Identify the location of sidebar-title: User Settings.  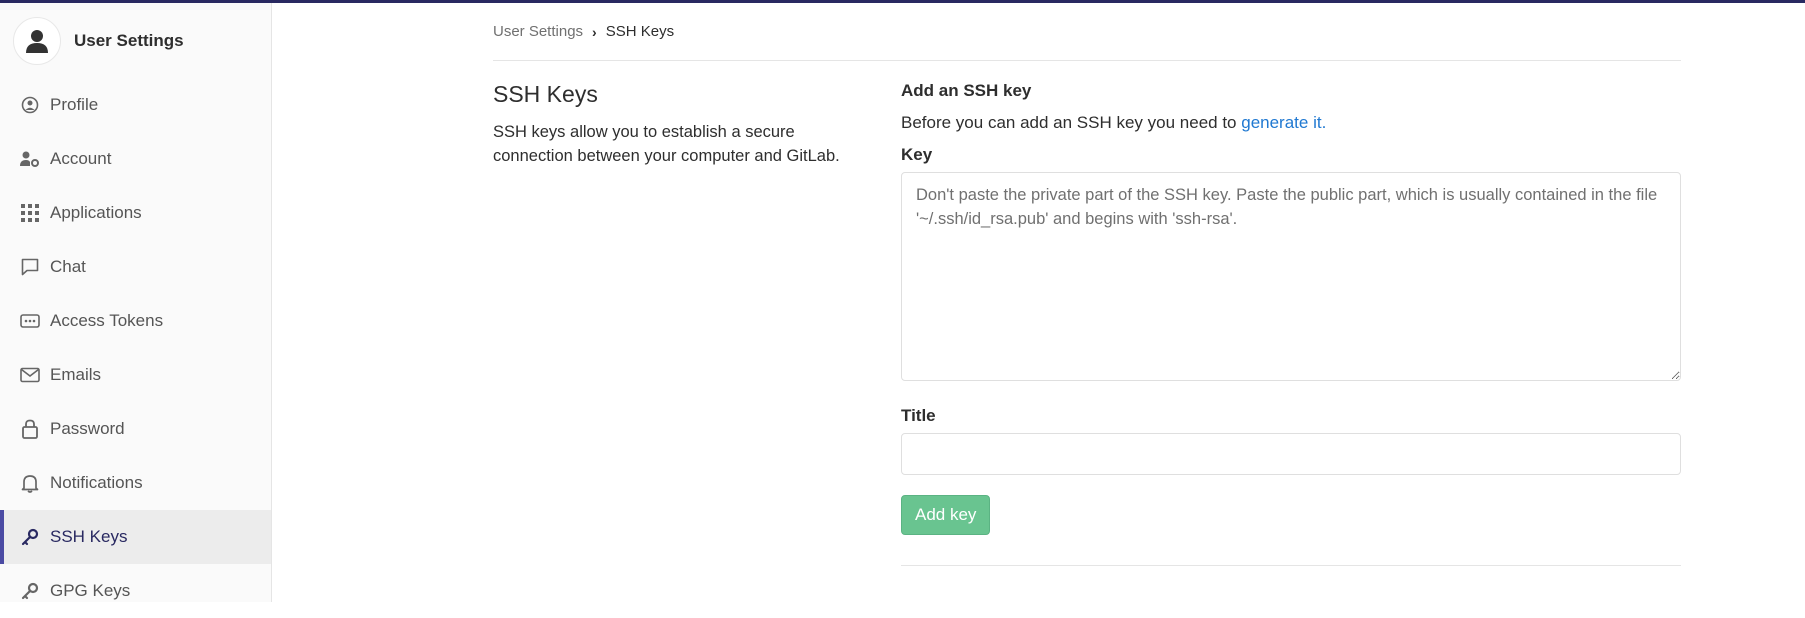
(129, 41).